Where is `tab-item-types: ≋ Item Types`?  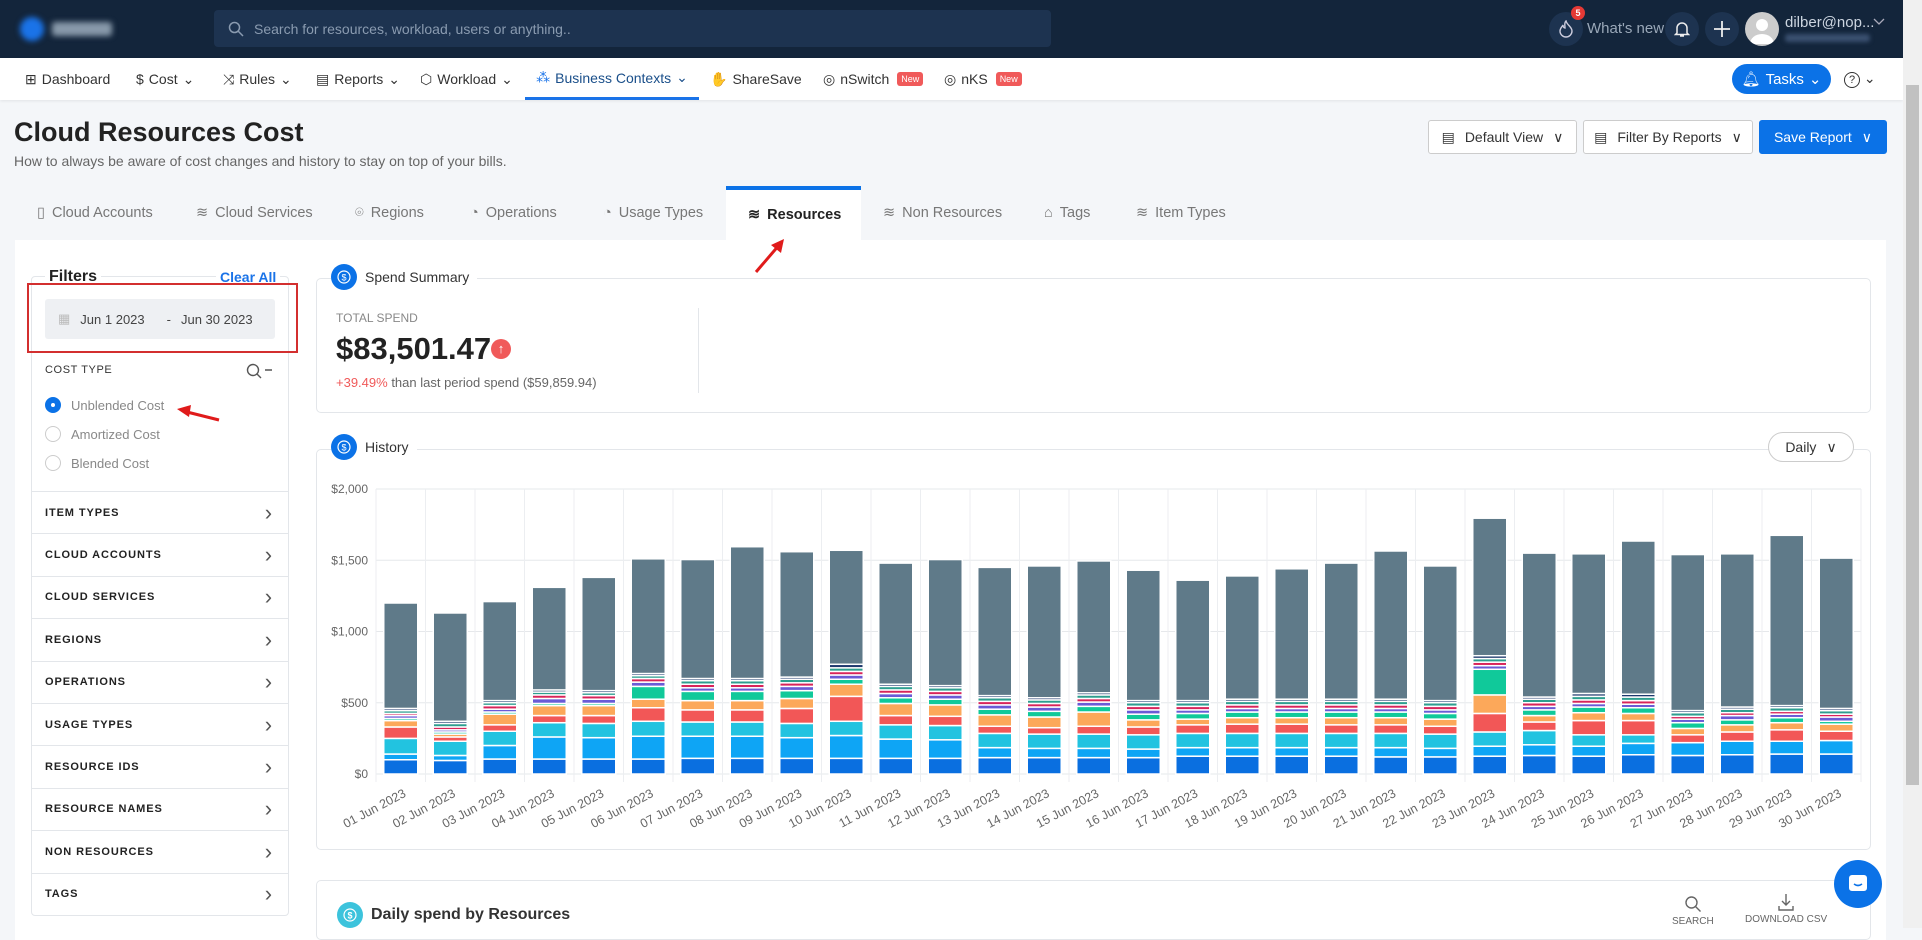
tab-item-types: ≋ Item Types is located at coordinates (1181, 213).